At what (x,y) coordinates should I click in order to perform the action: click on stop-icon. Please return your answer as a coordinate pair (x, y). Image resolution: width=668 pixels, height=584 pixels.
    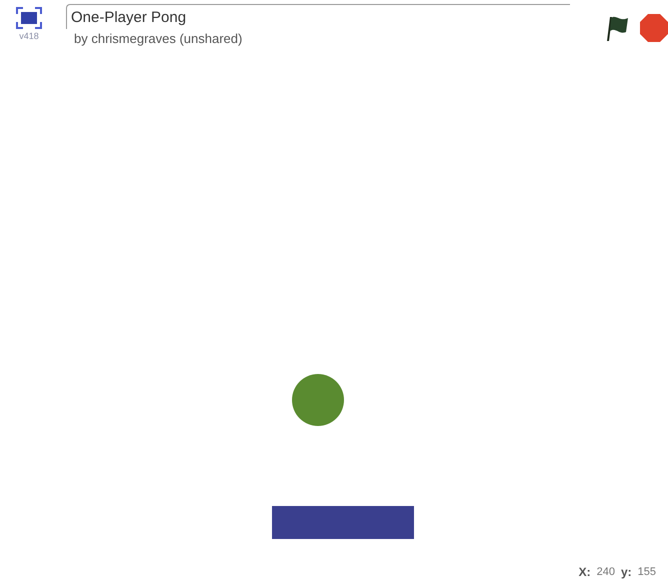
    Looking at the image, I should click on (654, 28).